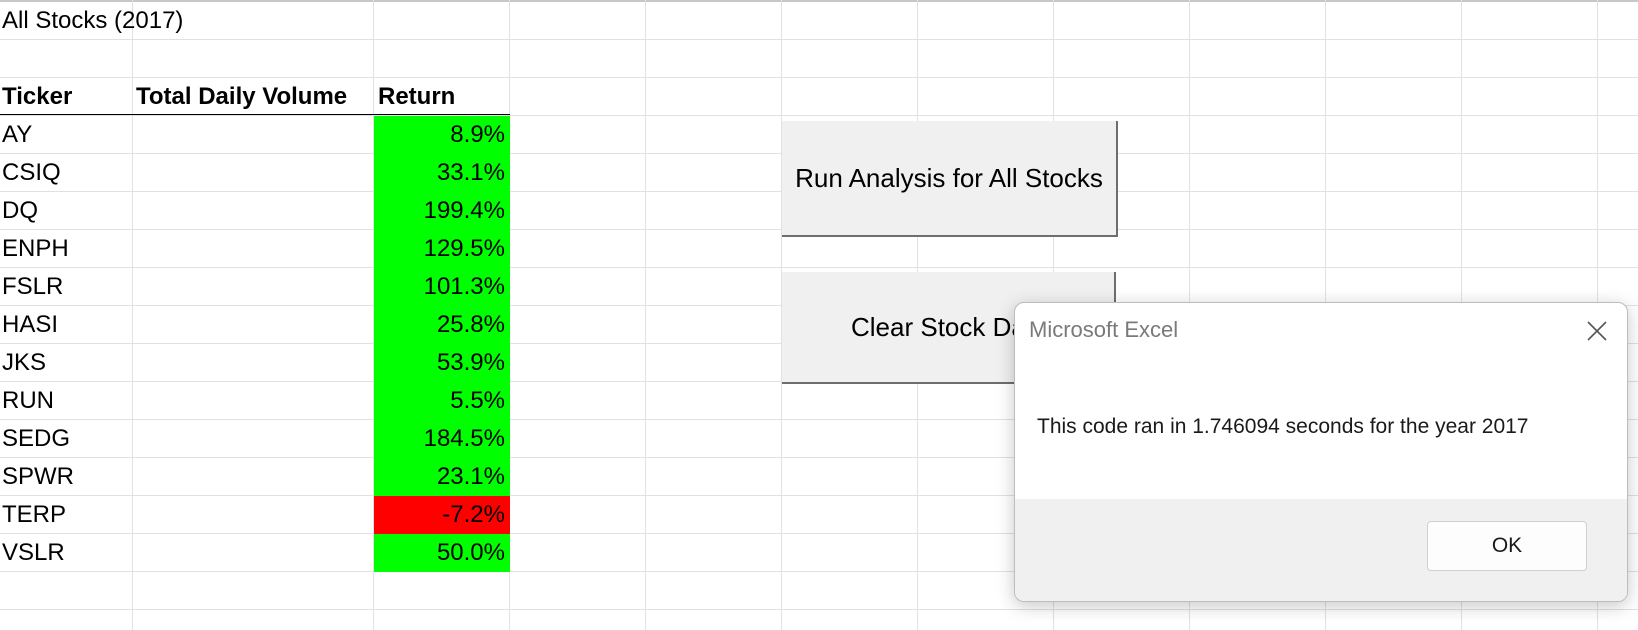 The image size is (1638, 630). What do you see at coordinates (442, 211) in the screenshot?
I see `return-cell: 199.4%` at bounding box center [442, 211].